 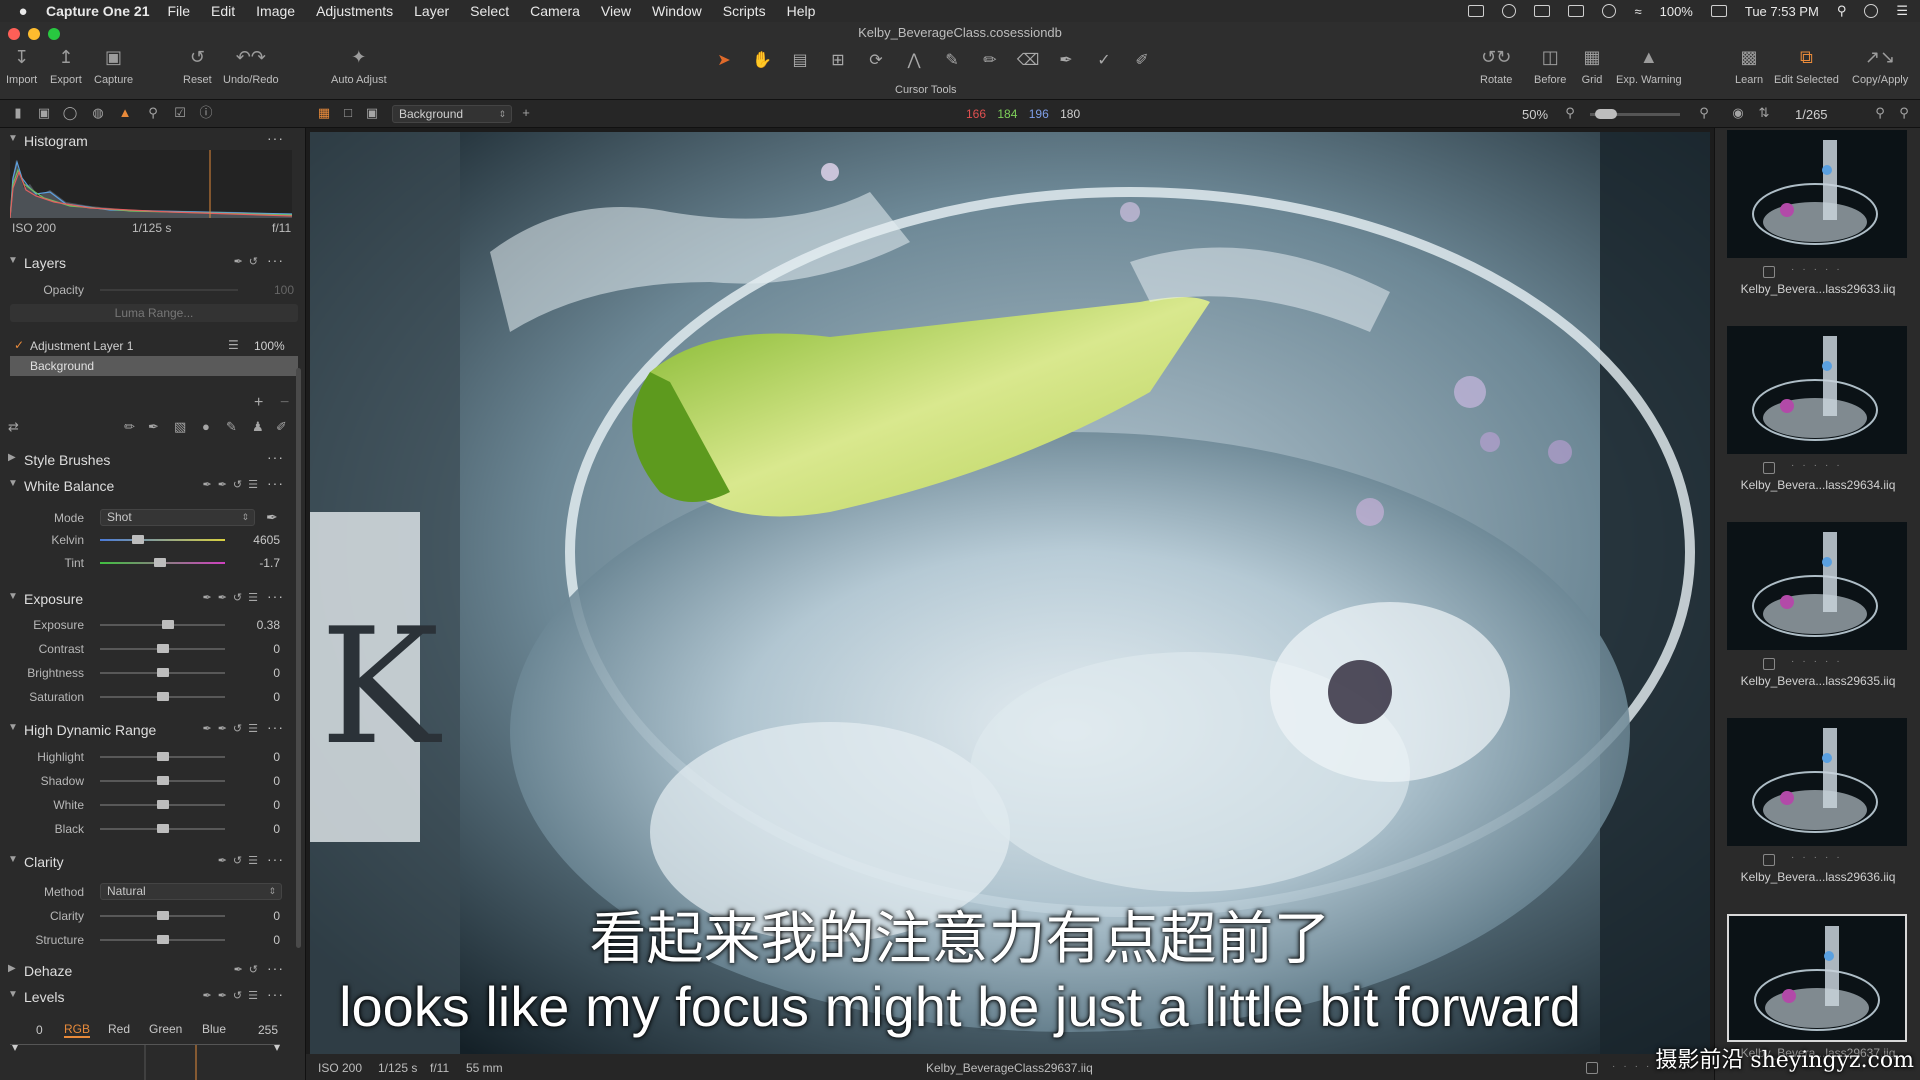 What do you see at coordinates (18, 113) in the screenshot?
I see `library-tab-icon: ▮` at bounding box center [18, 113].